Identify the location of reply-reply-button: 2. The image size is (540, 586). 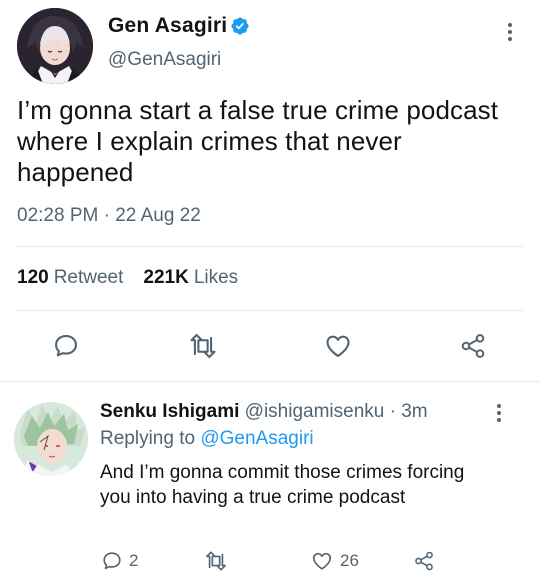
(119, 561).